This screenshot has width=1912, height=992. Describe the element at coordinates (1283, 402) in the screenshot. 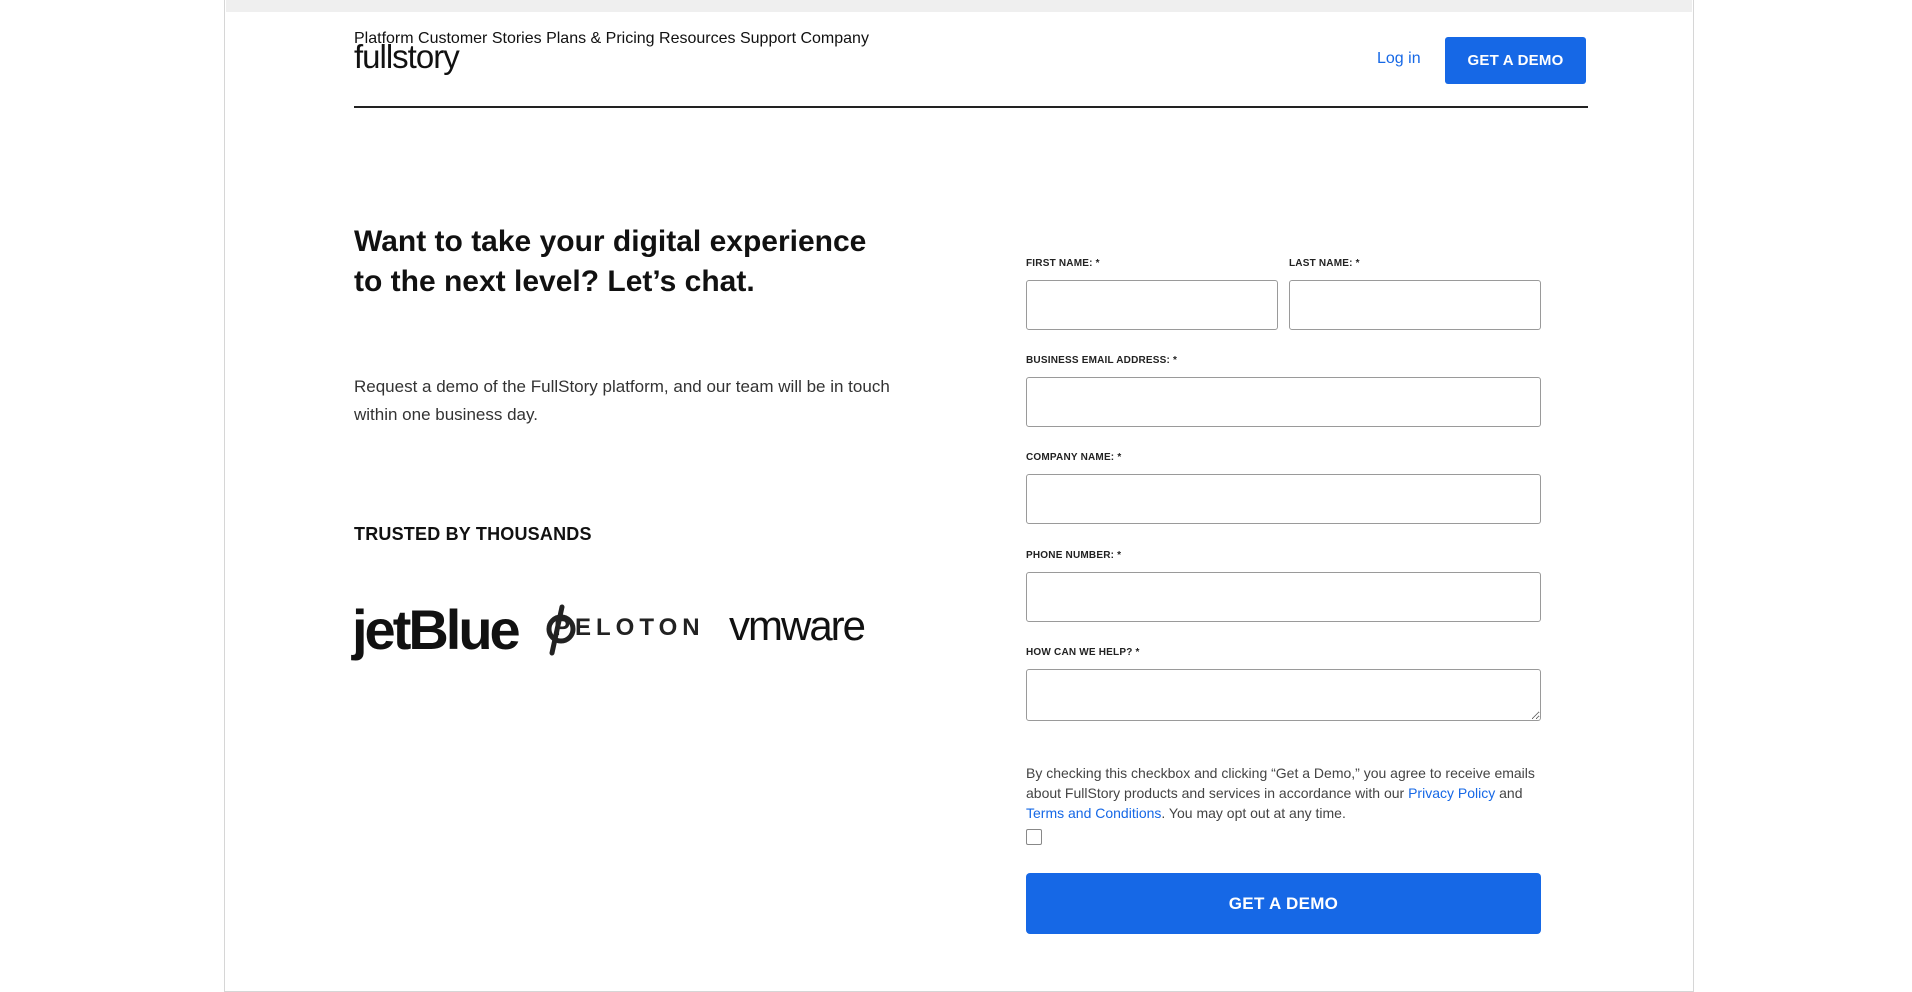

I see `business-email-input` at that location.